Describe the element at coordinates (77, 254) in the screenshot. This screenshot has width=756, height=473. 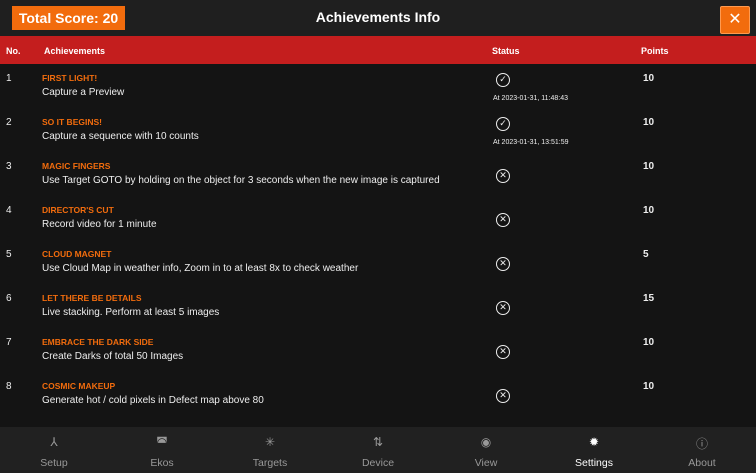
I see `achievement-name: CLOUD MAGNET` at that location.